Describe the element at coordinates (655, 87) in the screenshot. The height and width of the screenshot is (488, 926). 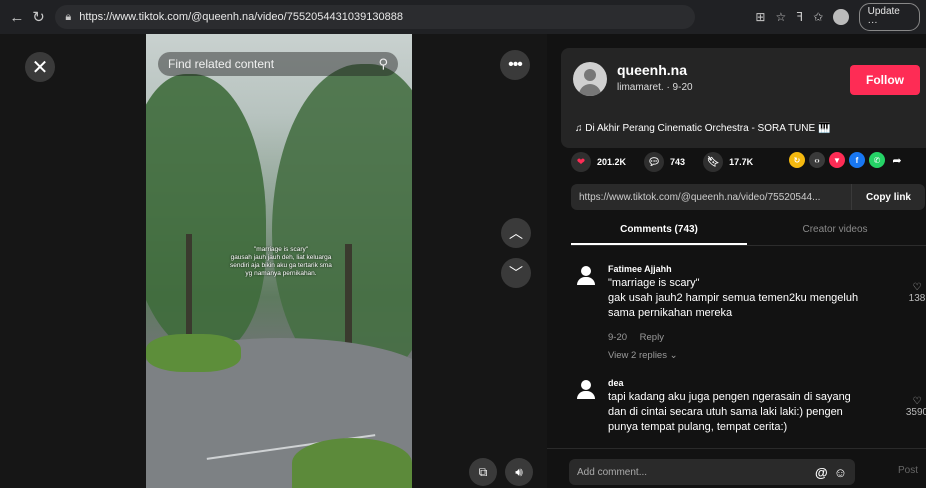
I see `author-subline: limamaret. · 9-20` at that location.